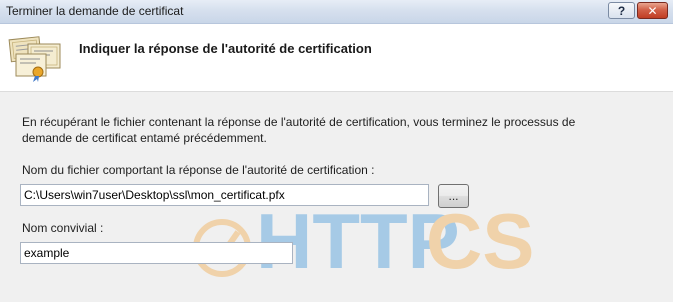 The image size is (673, 302). What do you see at coordinates (621, 10) in the screenshot?
I see `help-button: ?` at bounding box center [621, 10].